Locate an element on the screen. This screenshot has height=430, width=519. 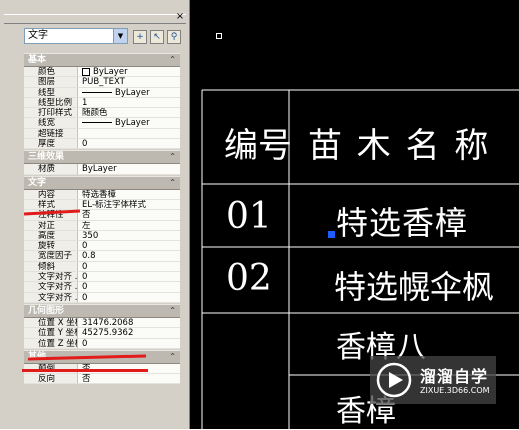
property-row: 超链接 is located at coordinates (102, 134).